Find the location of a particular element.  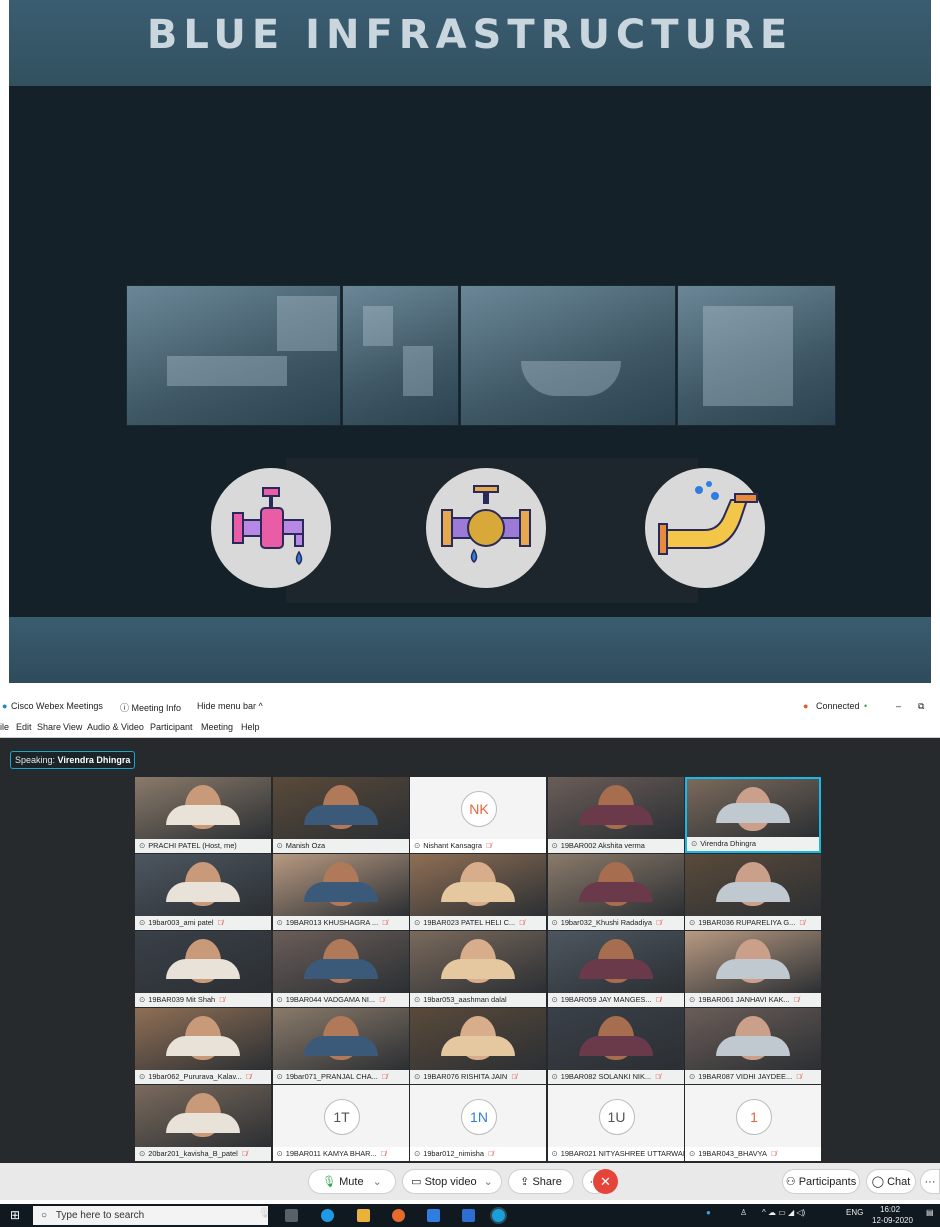

participant-tile: ⊙ 19bar071_PRANJAL CHA... 🎙̸ is located at coordinates (340, 1046).